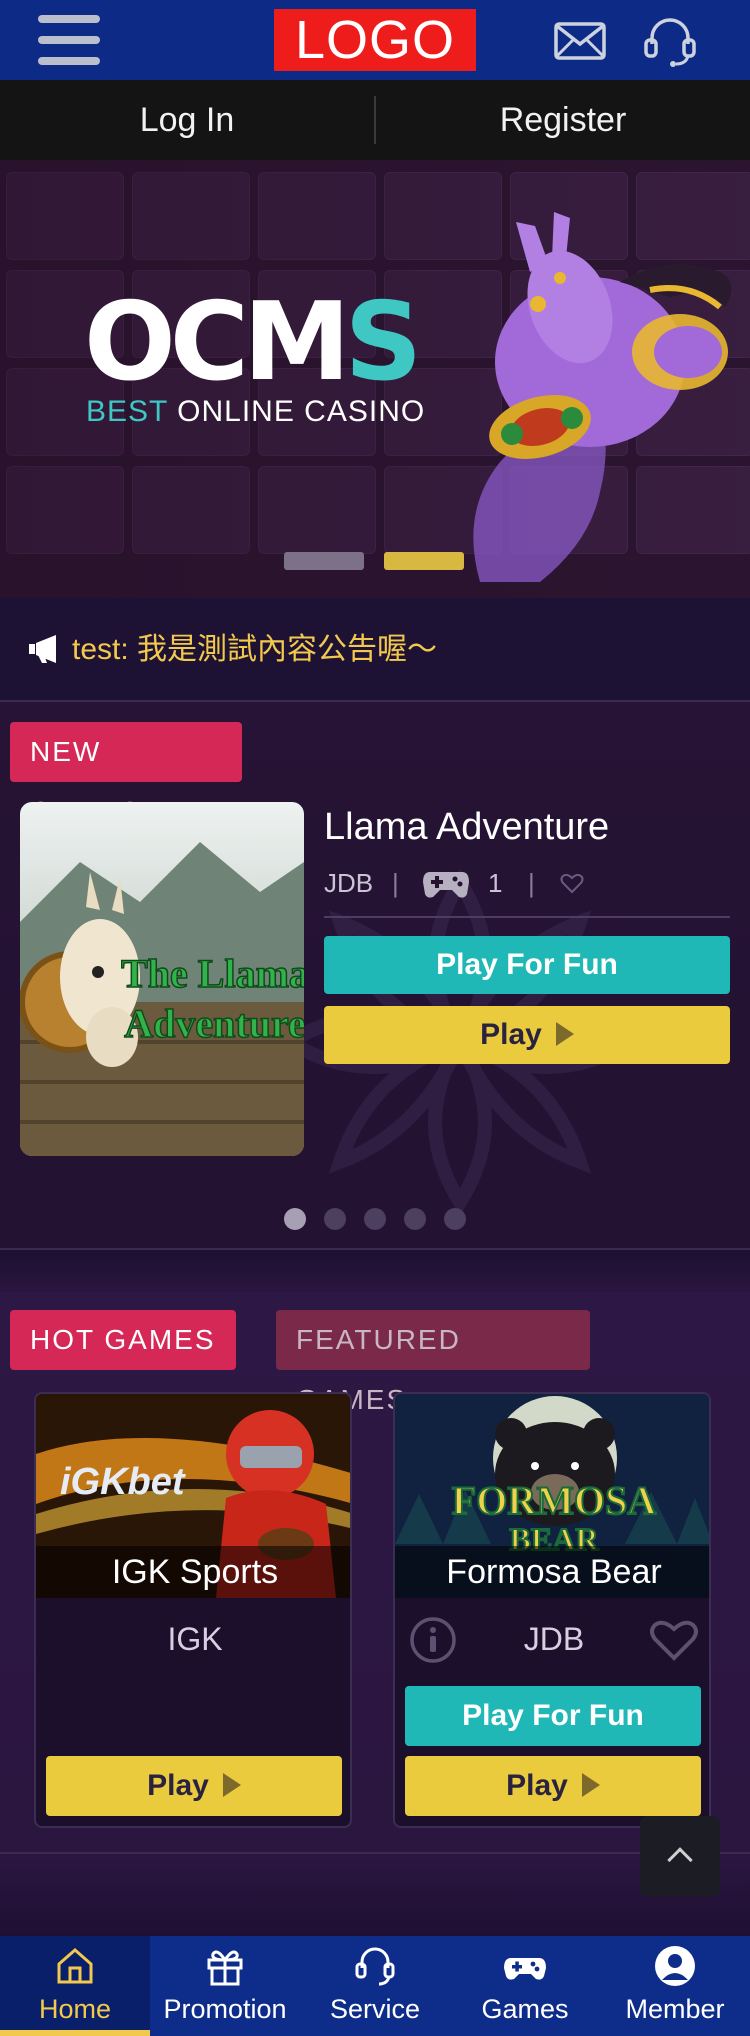 The width and height of the screenshot is (750, 2036). What do you see at coordinates (375, 1894) in the screenshot?
I see `footer-band` at bounding box center [375, 1894].